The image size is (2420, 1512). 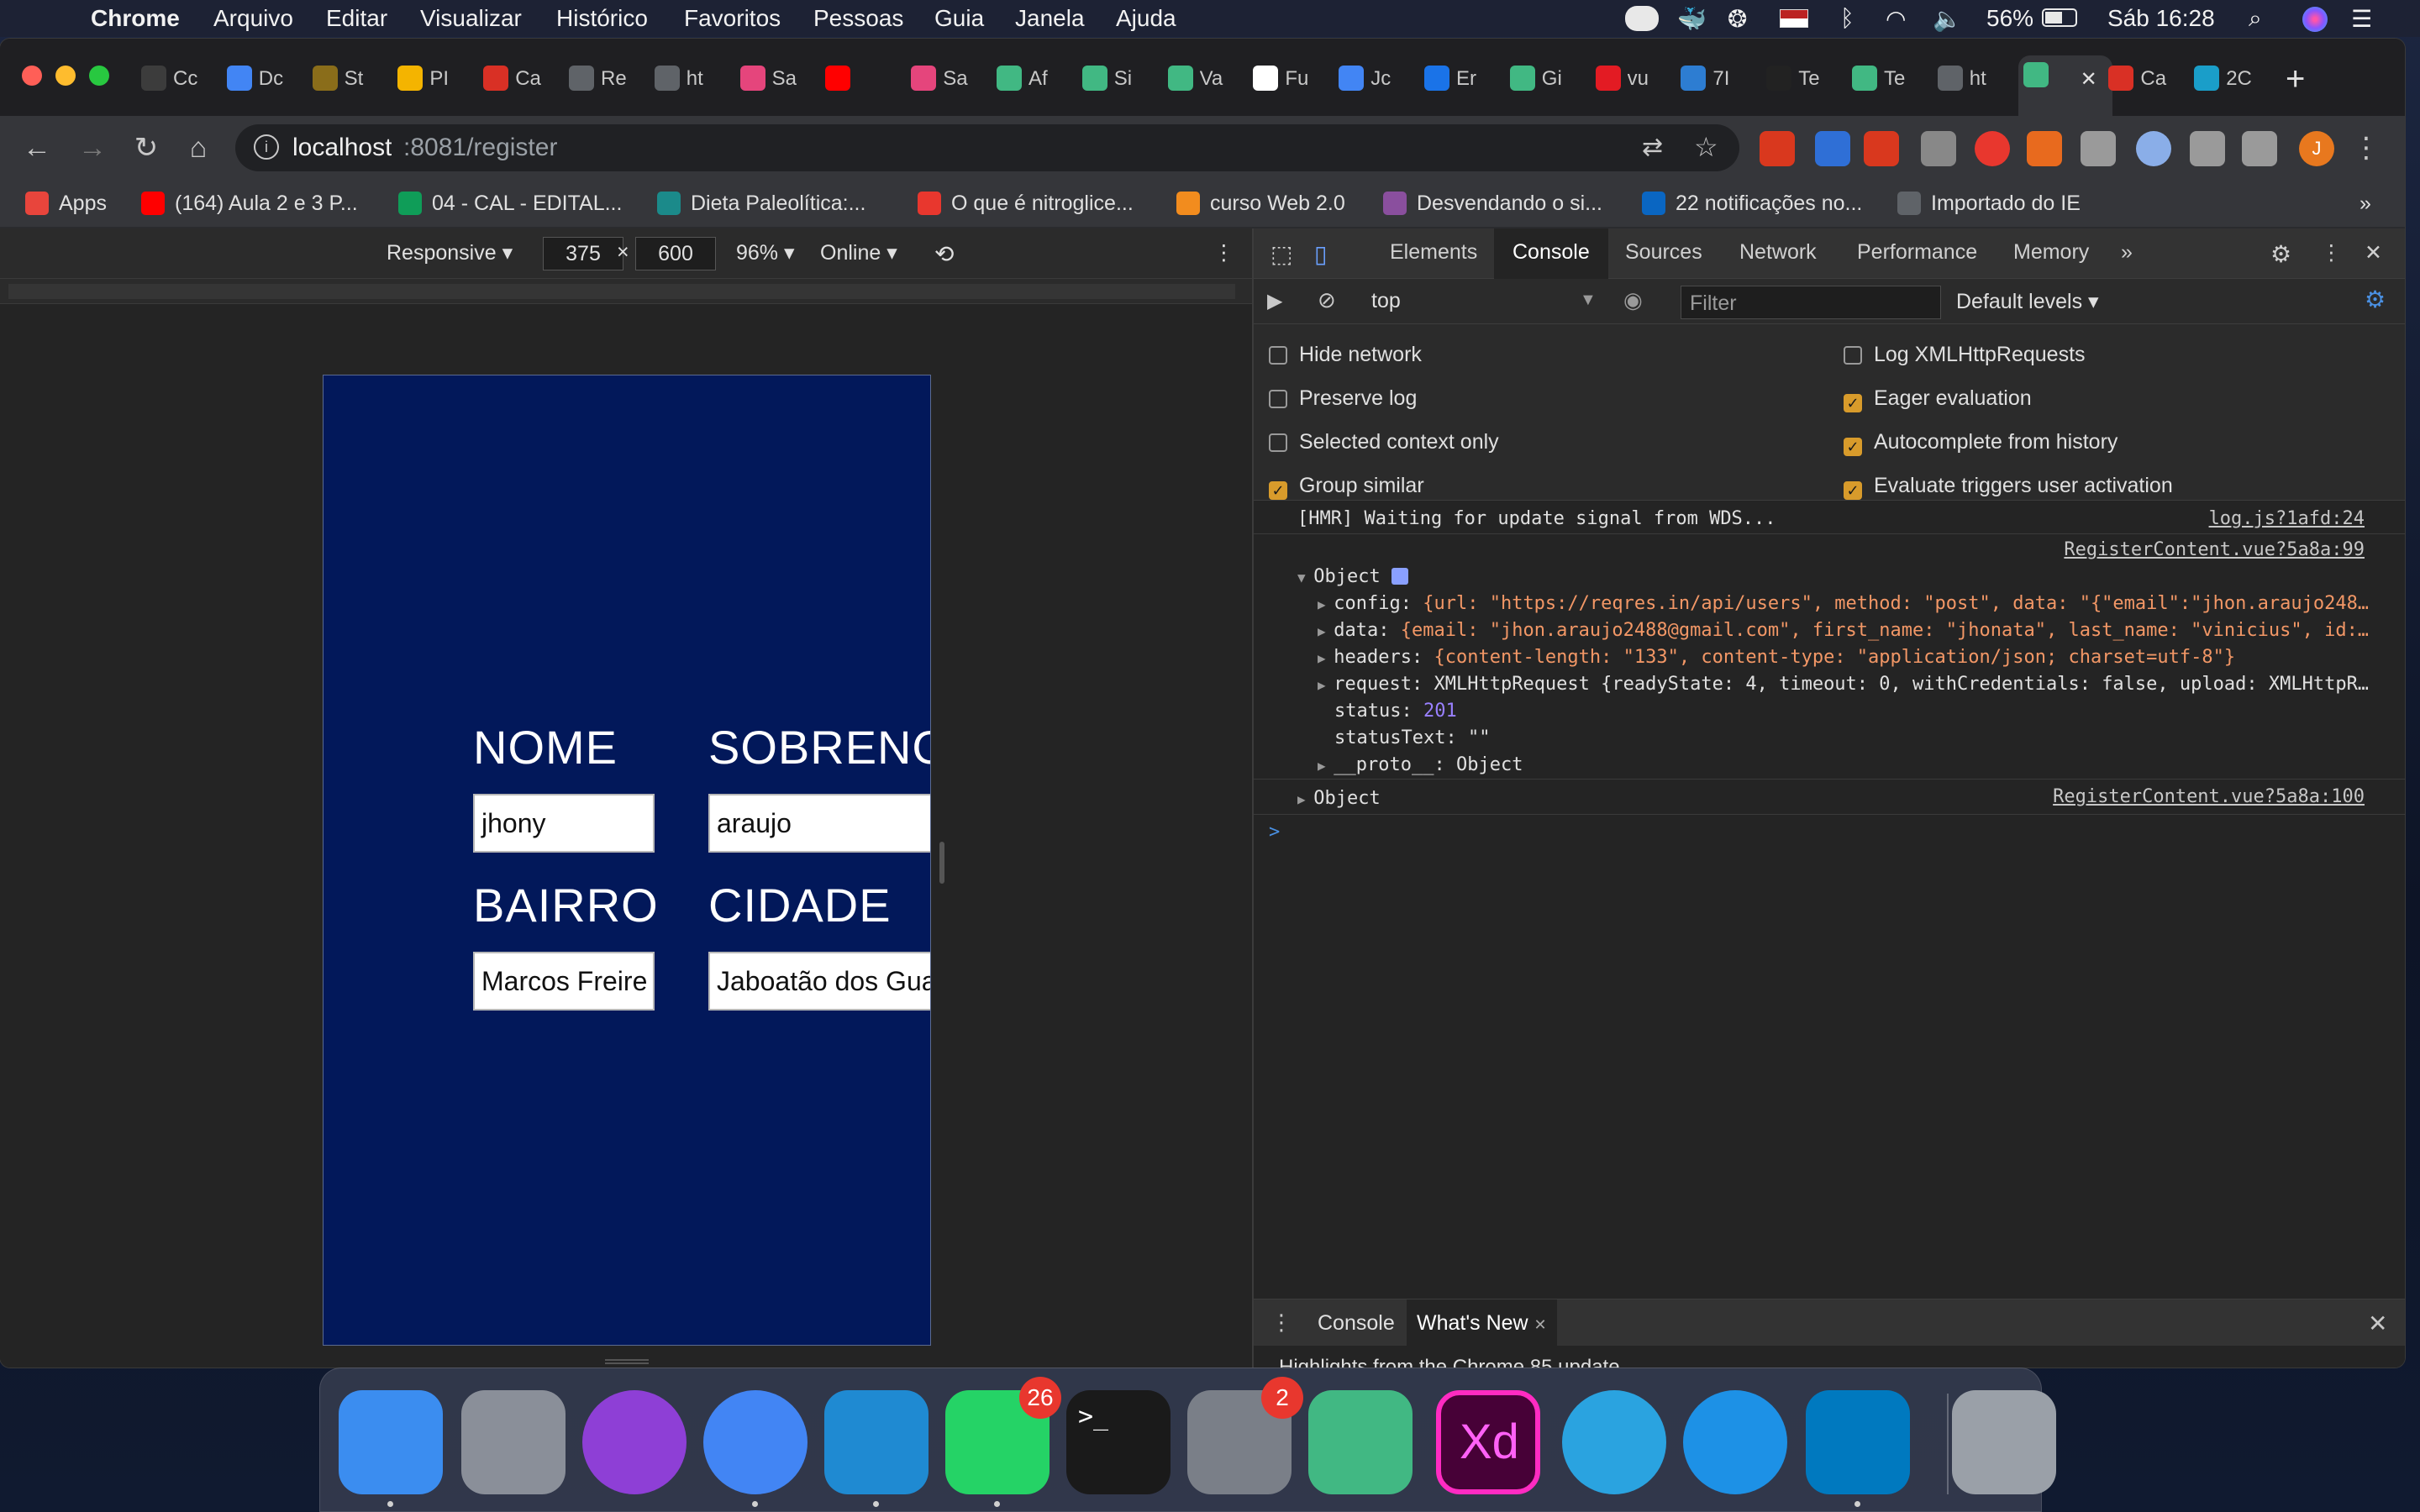 What do you see at coordinates (634, 1442) in the screenshot?
I see `podcasts-dock-icon` at bounding box center [634, 1442].